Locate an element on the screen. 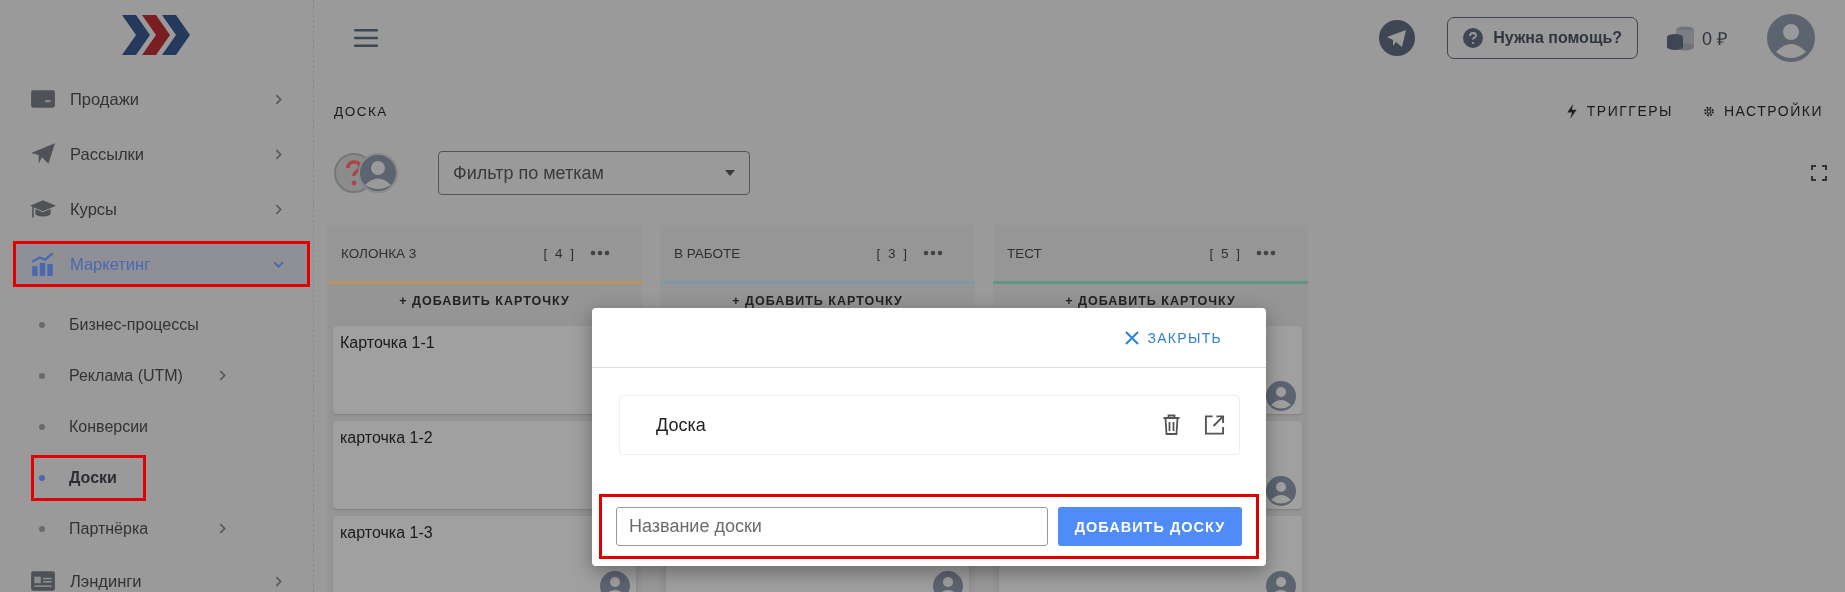 This screenshot has width=1845, height=592. triggers-link: ТРИГГЕРЫ is located at coordinates (1619, 111).